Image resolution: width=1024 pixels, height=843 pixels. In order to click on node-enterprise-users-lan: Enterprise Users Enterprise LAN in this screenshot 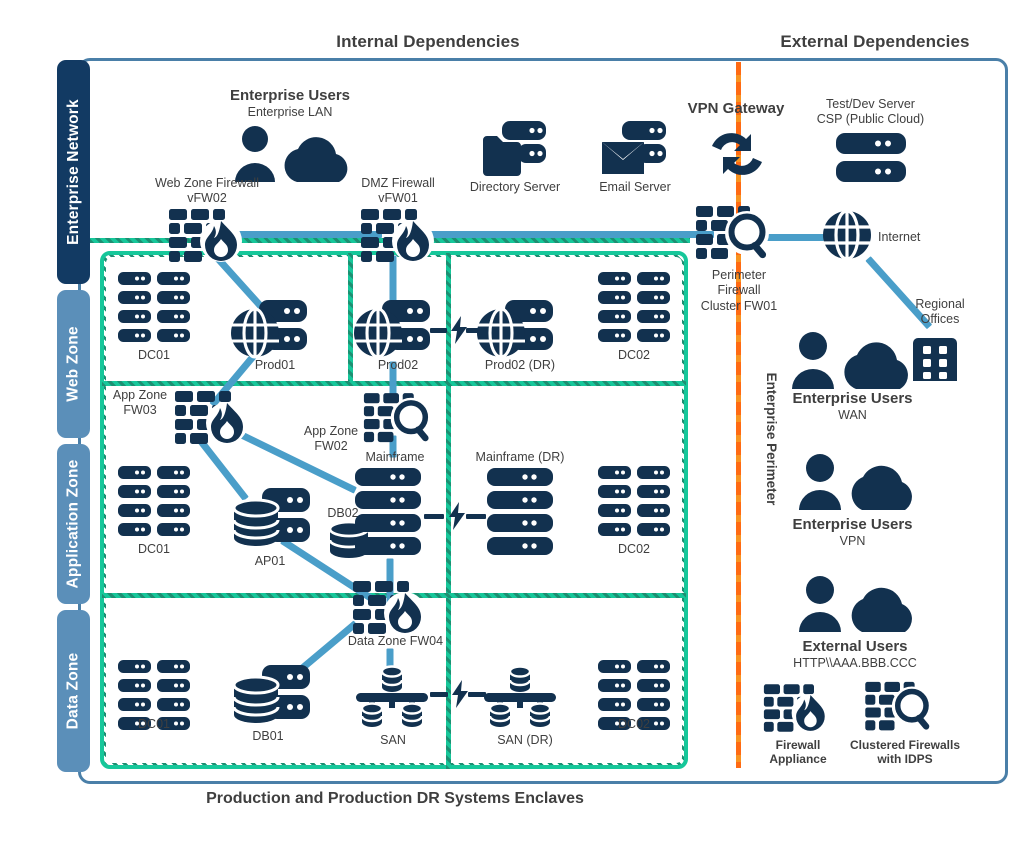, I will do `click(290, 136)`.